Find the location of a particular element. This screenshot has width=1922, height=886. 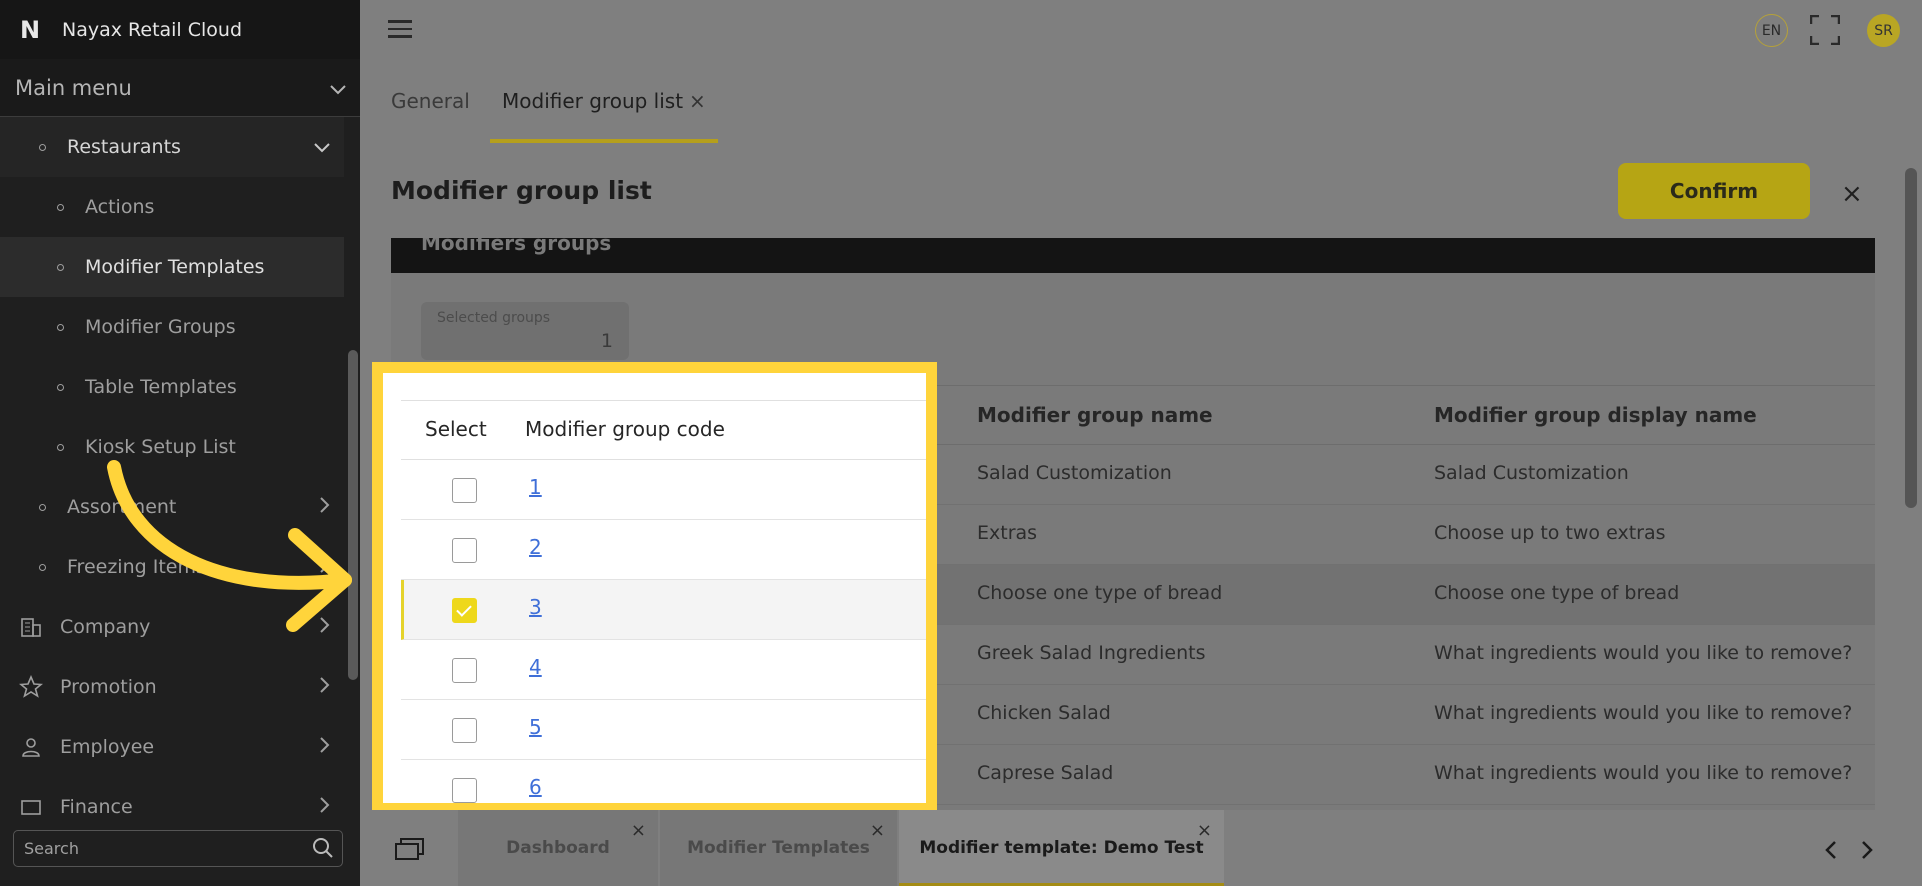

sidebar-item-label: Actions is located at coordinates (120, 207).